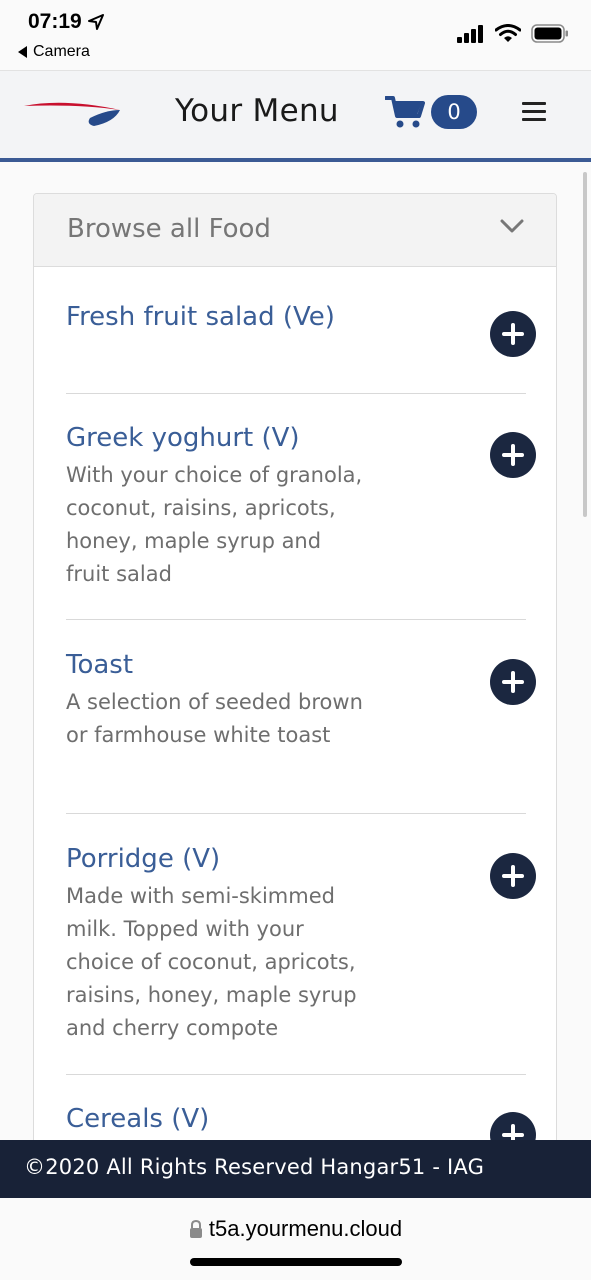 This screenshot has width=591, height=1280. I want to click on cart-count-badge: 0, so click(454, 112).